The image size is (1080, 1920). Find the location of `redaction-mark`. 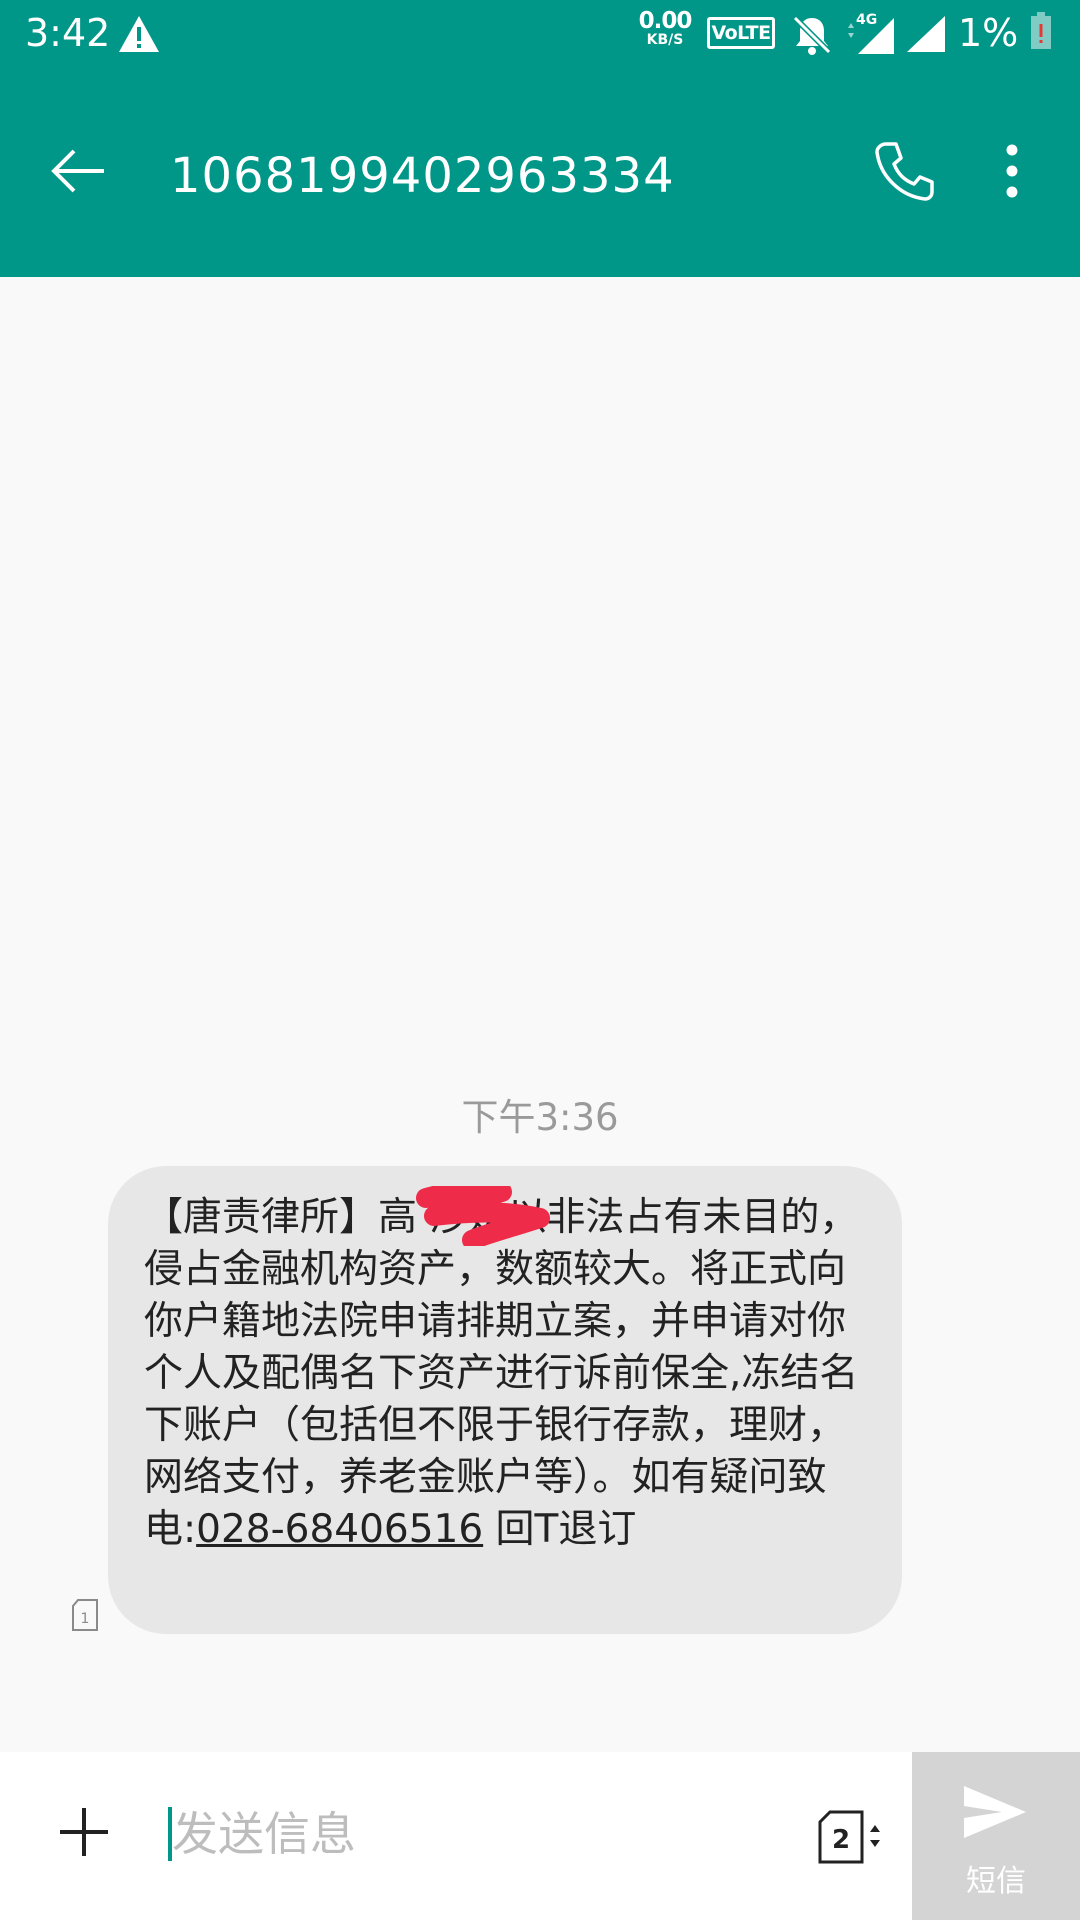

redaction-mark is located at coordinates (483, 1216).